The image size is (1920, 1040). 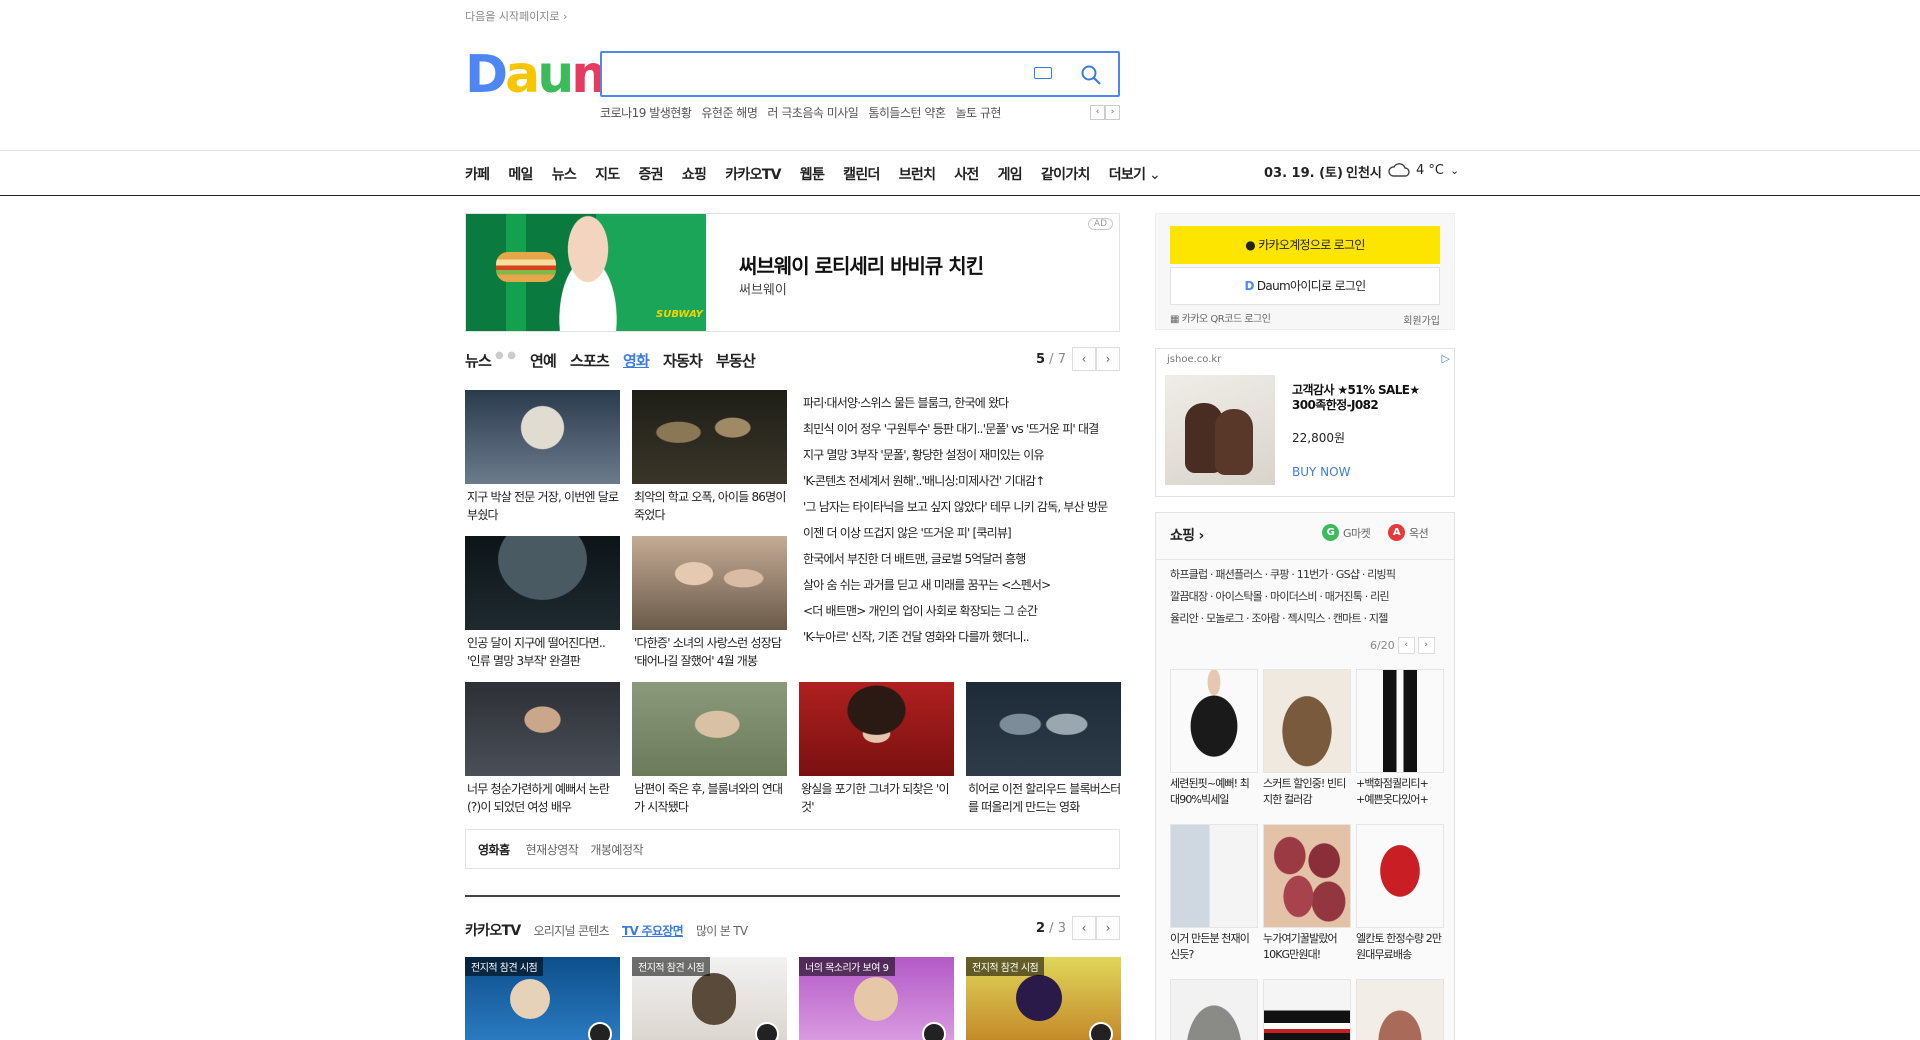 I want to click on nav-shopping: 쇼핑, so click(x=694, y=174).